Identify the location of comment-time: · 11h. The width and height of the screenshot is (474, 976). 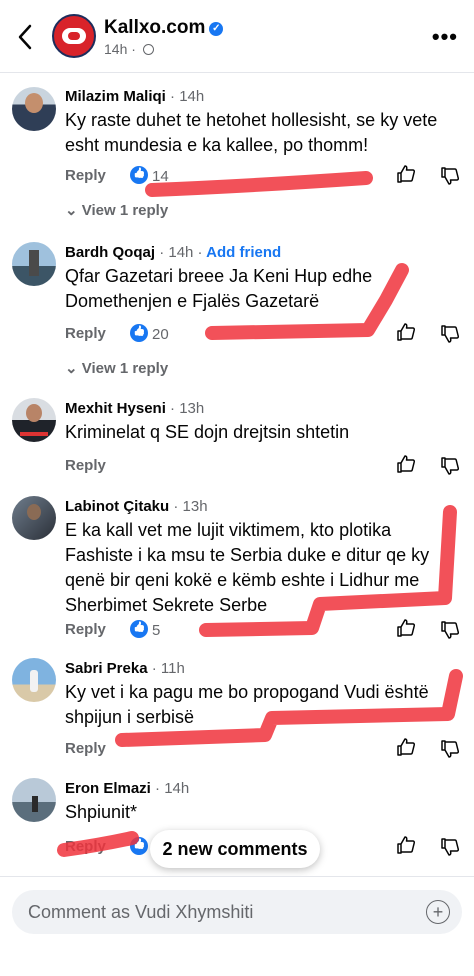
(168, 668).